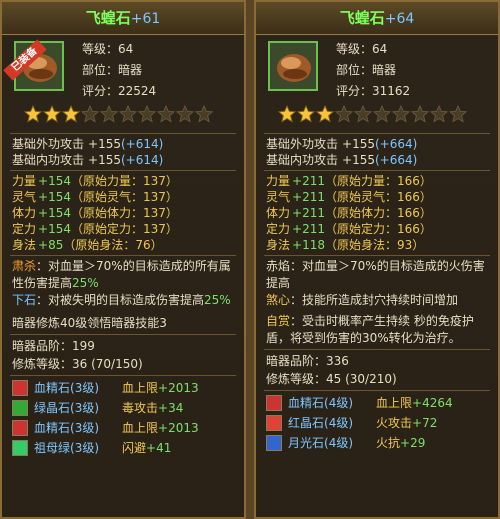  Describe the element at coordinates (217, 300) in the screenshot. I see `effect-value: 25%` at that location.